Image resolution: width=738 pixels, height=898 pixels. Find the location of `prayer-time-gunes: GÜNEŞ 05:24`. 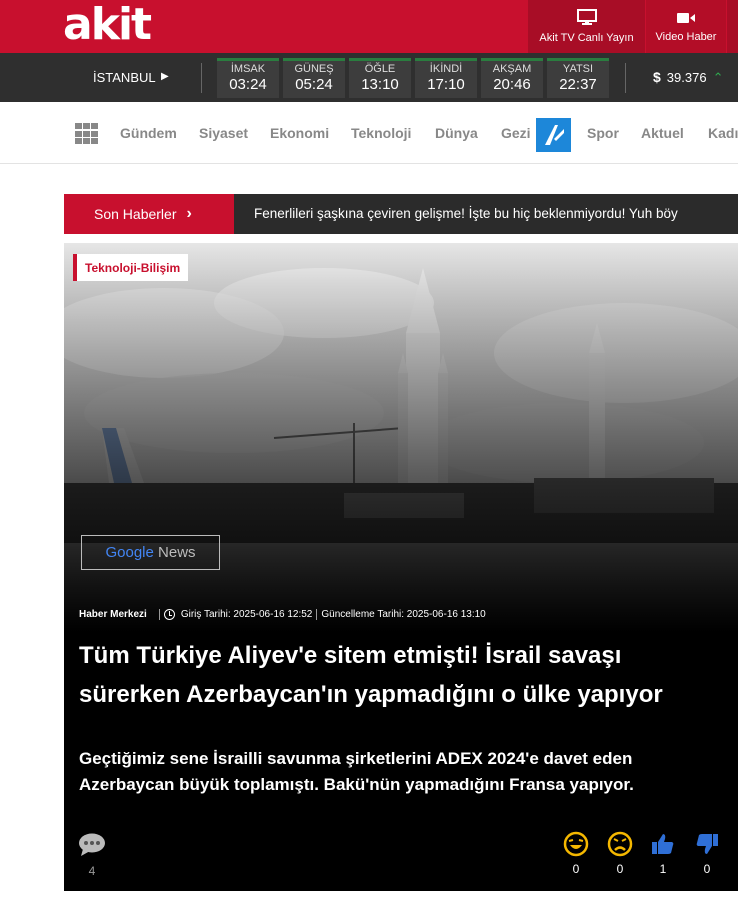

prayer-time-gunes: GÜNEŞ 05:24 is located at coordinates (314, 78).